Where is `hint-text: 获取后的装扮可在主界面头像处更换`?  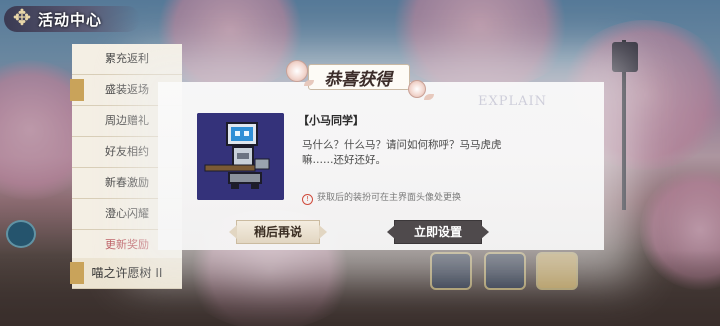 hint-text: 获取后的装扮可在主界面头像处更换 is located at coordinates (389, 198).